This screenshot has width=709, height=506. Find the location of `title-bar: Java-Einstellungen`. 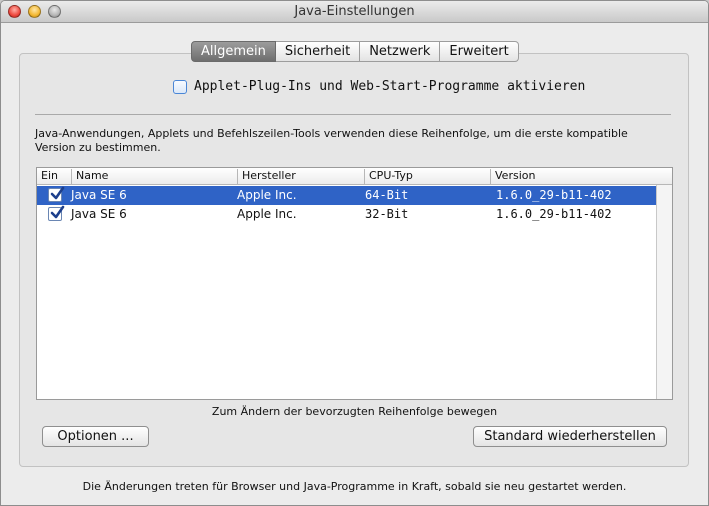

title-bar: Java-Einstellungen is located at coordinates (354, 12).